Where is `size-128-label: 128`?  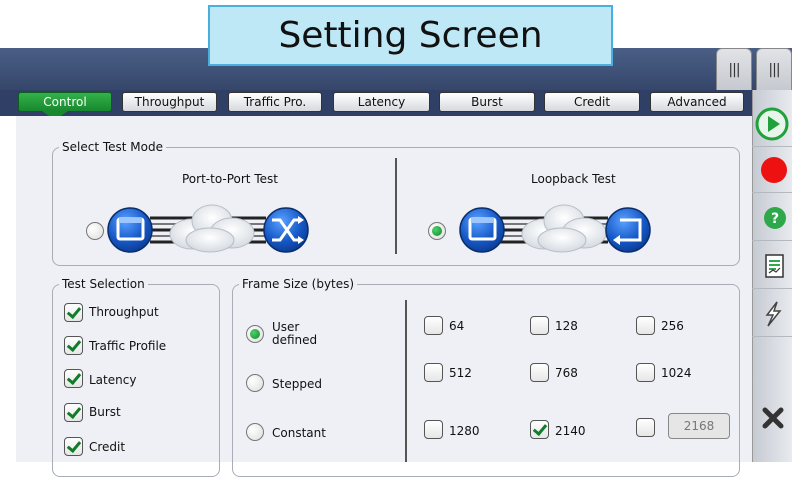
size-128-label: 128 is located at coordinates (566, 326).